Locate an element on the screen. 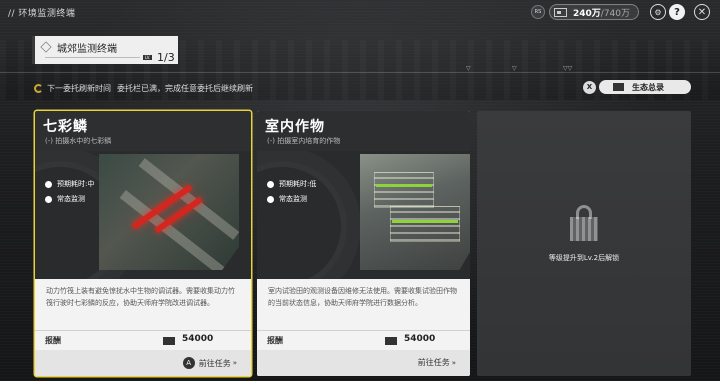 This screenshot has width=720, height=381. eco-record-label: 生态总录 is located at coordinates (648, 87).